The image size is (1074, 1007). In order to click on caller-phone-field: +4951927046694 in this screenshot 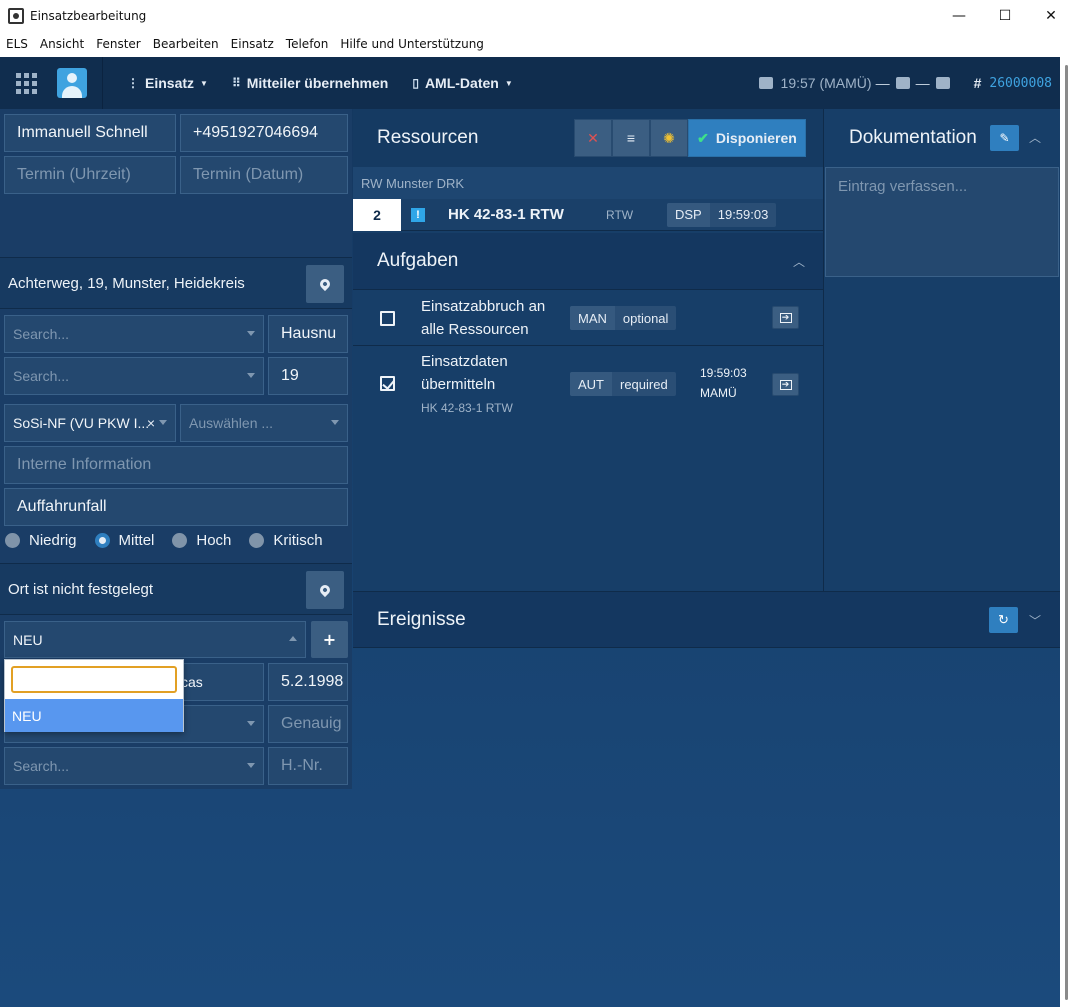, I will do `click(264, 133)`.